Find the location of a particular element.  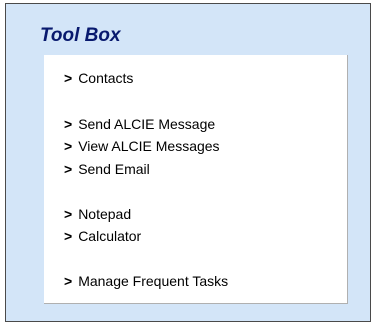

view-alcie-messages-label: View ALCIE Messages is located at coordinates (149, 146).